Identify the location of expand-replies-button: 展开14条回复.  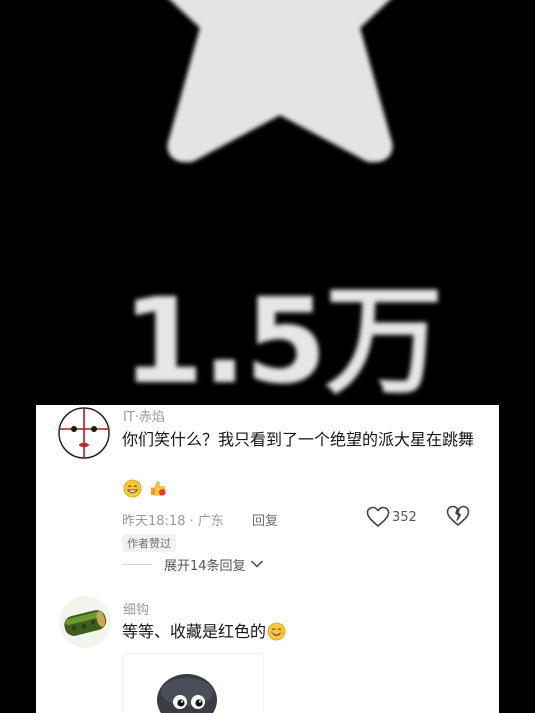
(193, 564).